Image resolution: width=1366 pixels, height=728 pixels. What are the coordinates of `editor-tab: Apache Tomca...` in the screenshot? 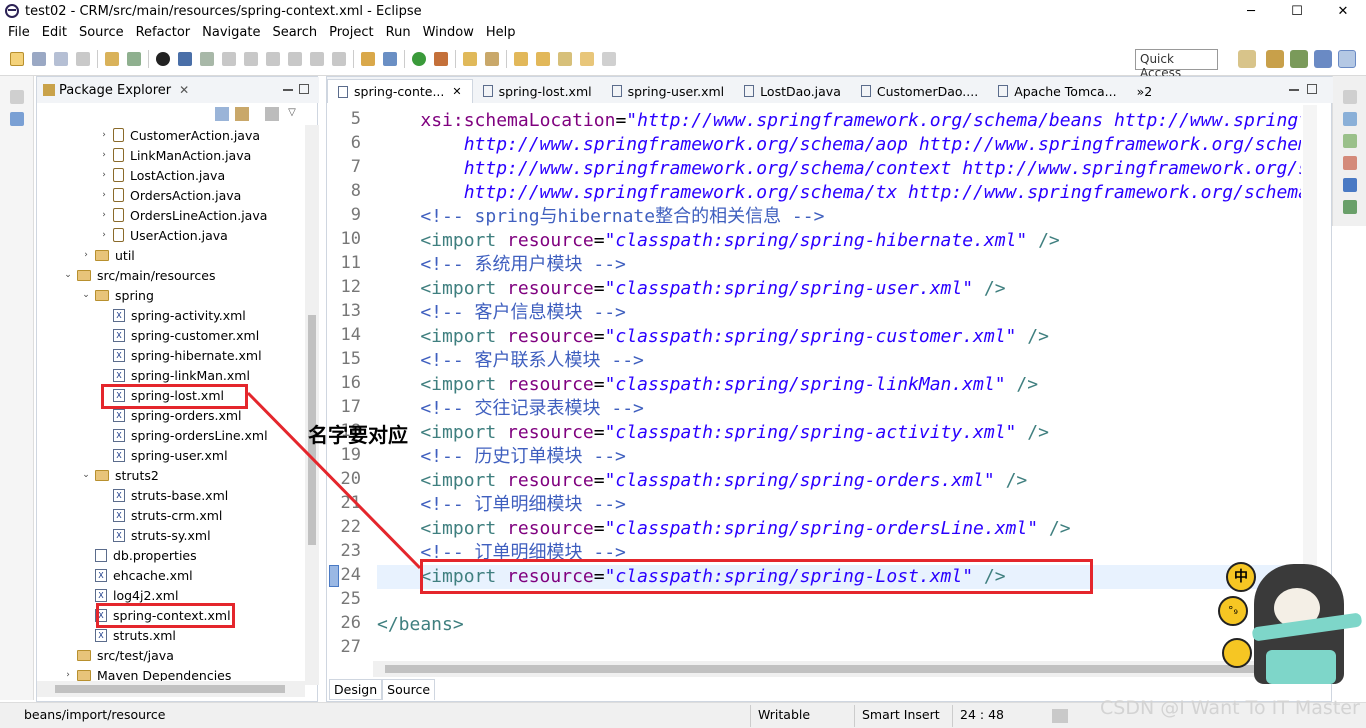 It's located at (1057, 91).